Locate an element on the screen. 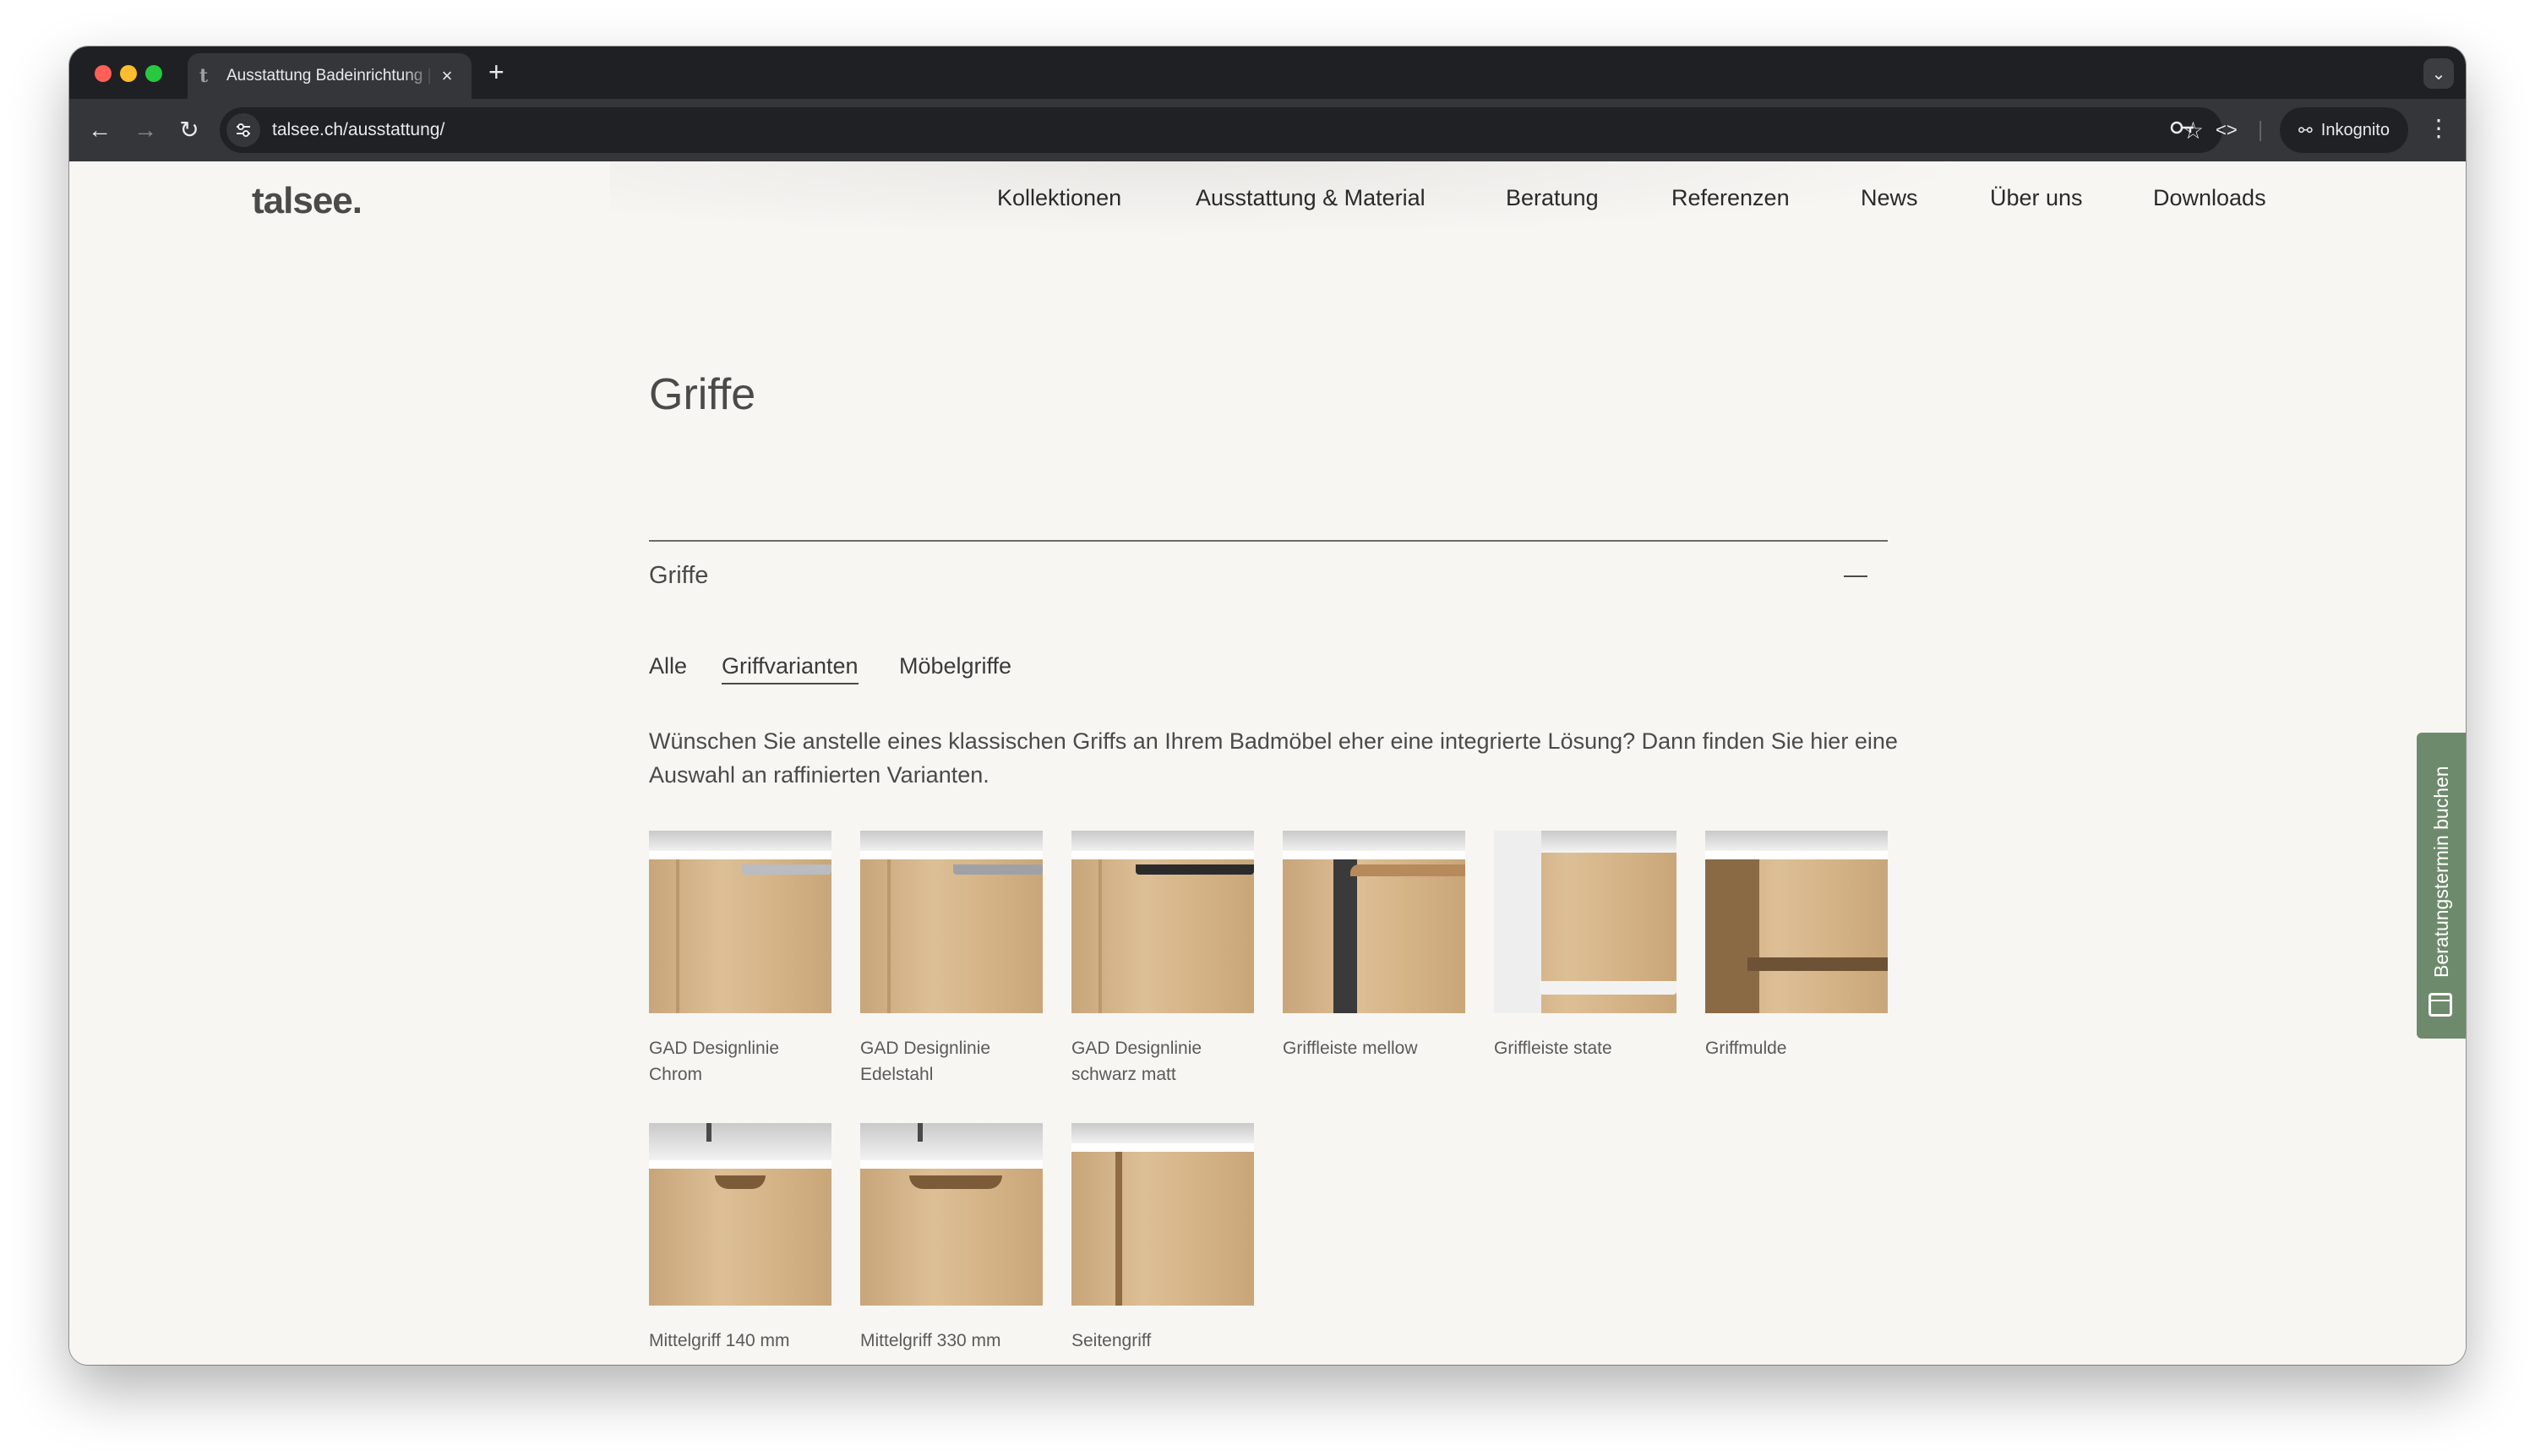 The width and height of the screenshot is (2535, 1456). nav-downloads: Downloads is located at coordinates (2209, 198).